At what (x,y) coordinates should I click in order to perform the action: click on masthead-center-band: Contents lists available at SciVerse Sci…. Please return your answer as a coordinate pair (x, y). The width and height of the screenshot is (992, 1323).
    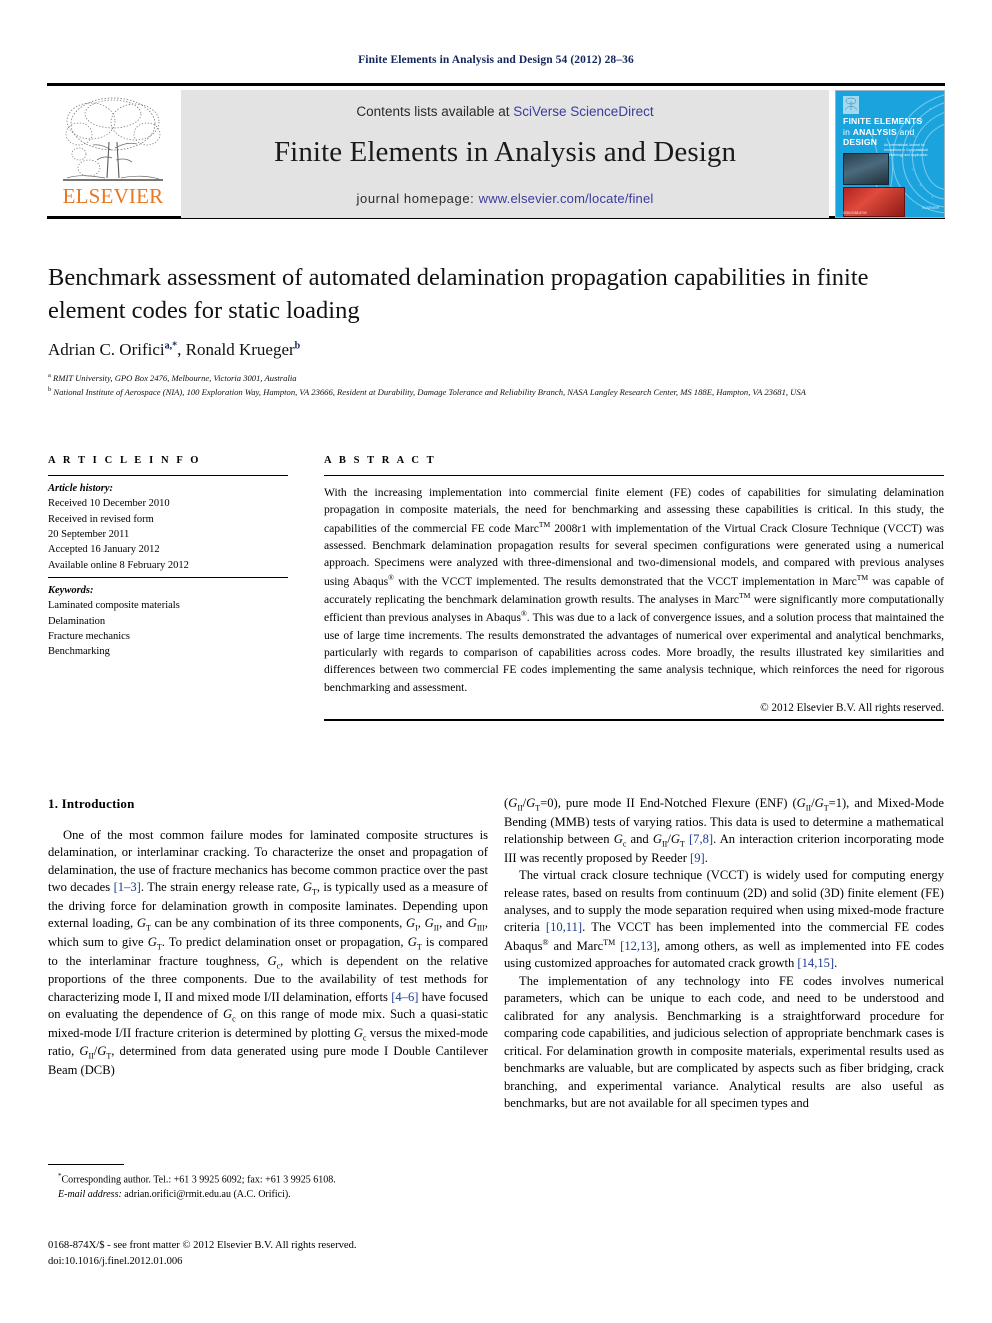
    Looking at the image, I should click on (505, 154).